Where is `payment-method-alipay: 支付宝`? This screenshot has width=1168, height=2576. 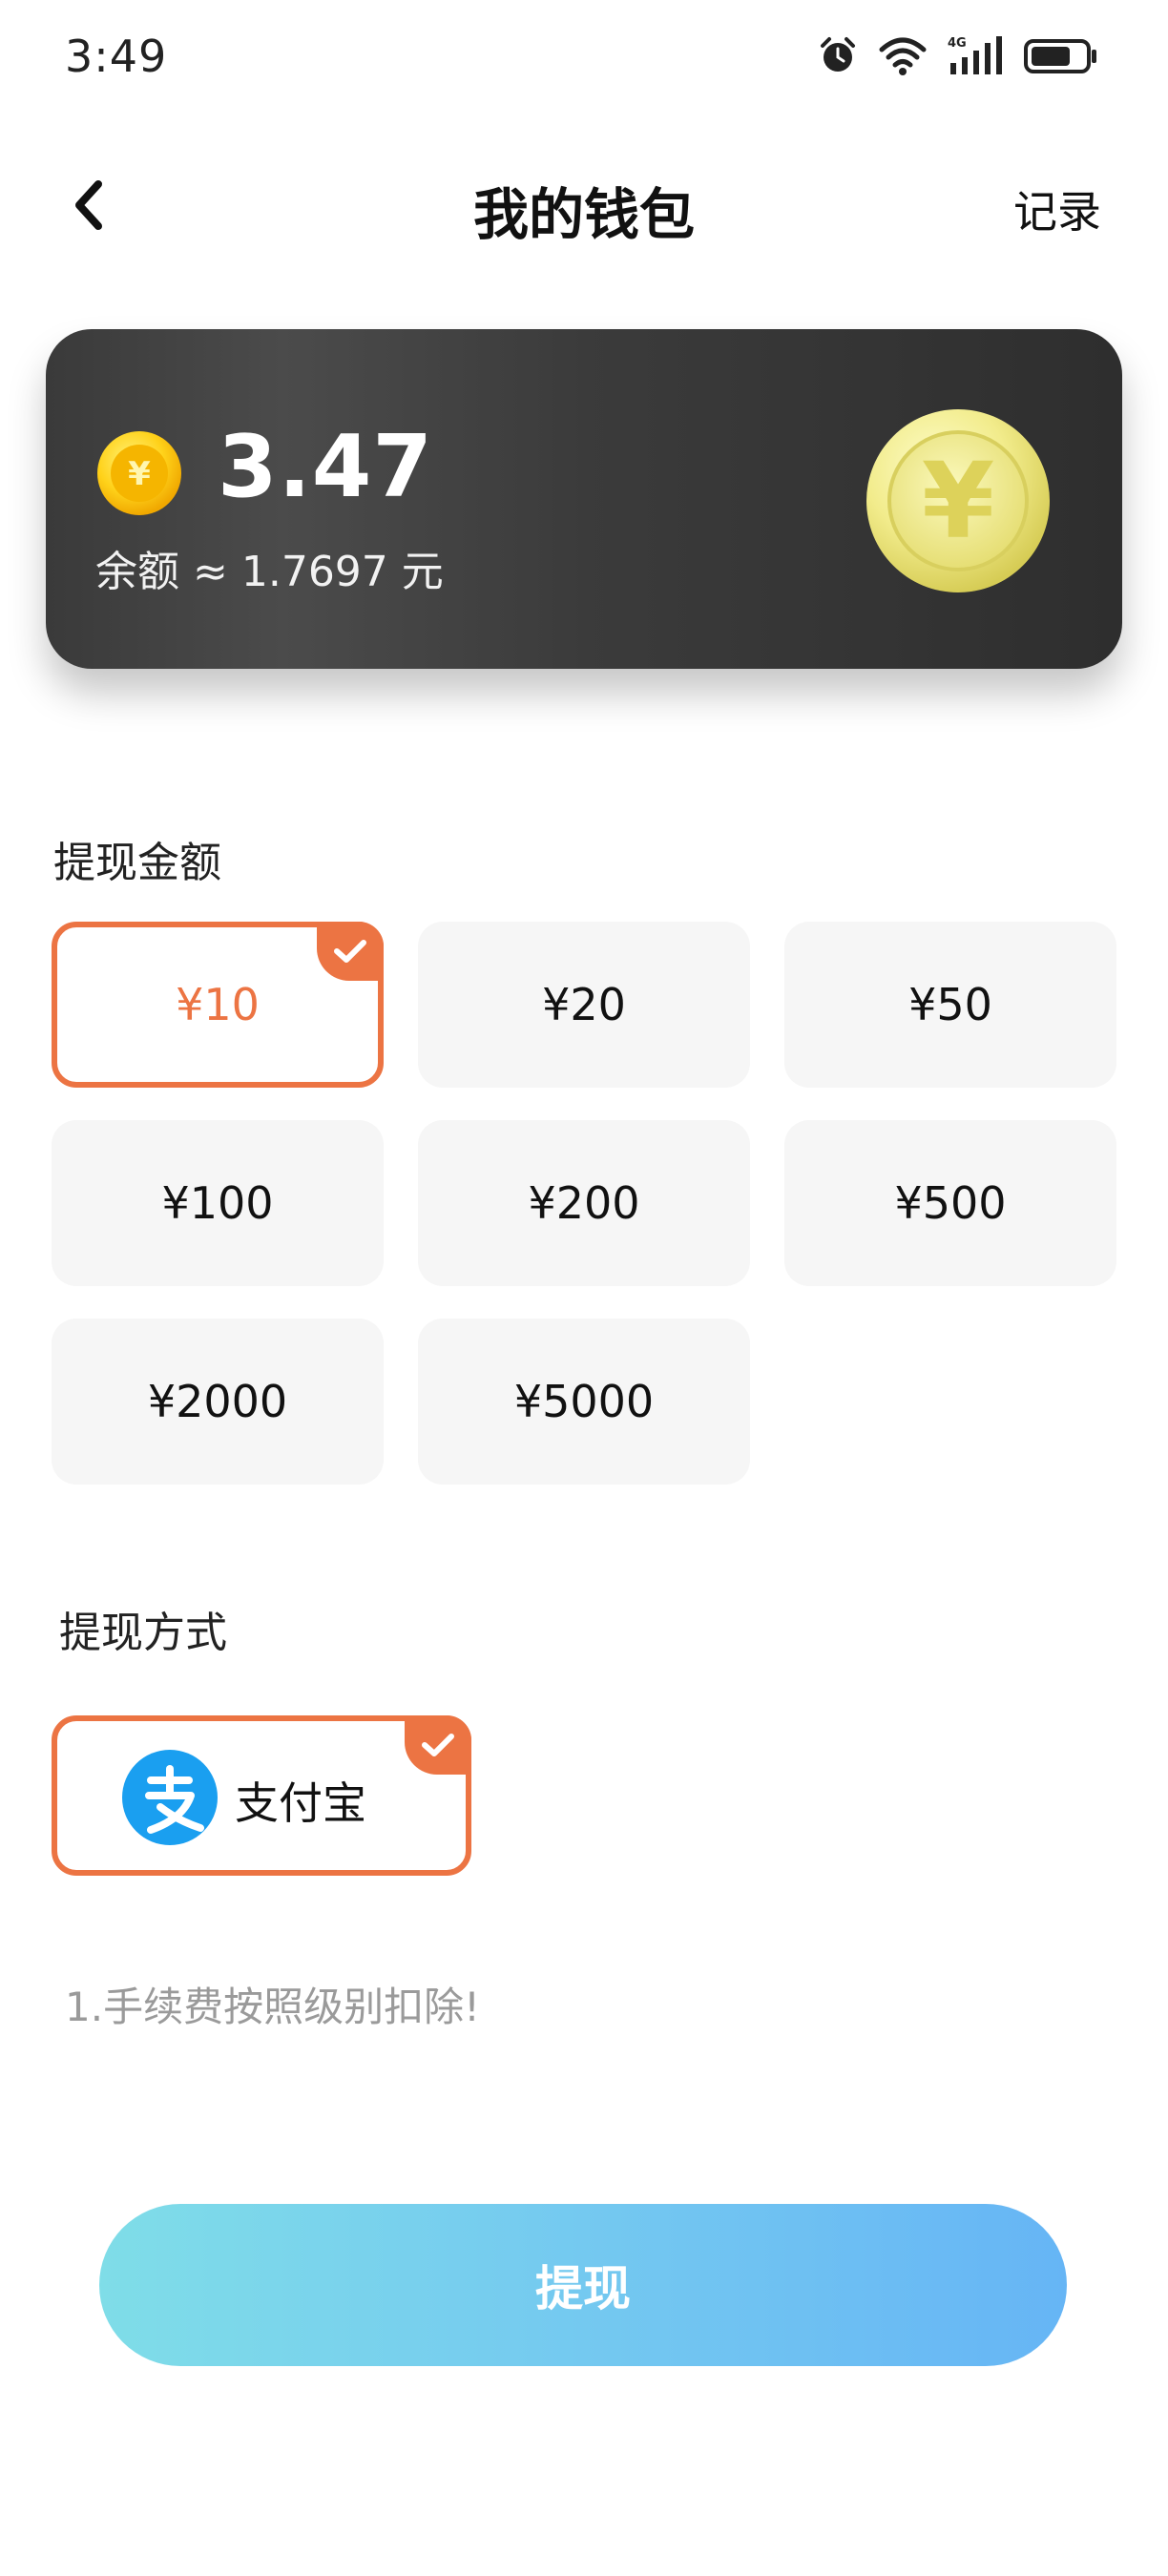
payment-method-alipay: 支付宝 is located at coordinates (262, 1795).